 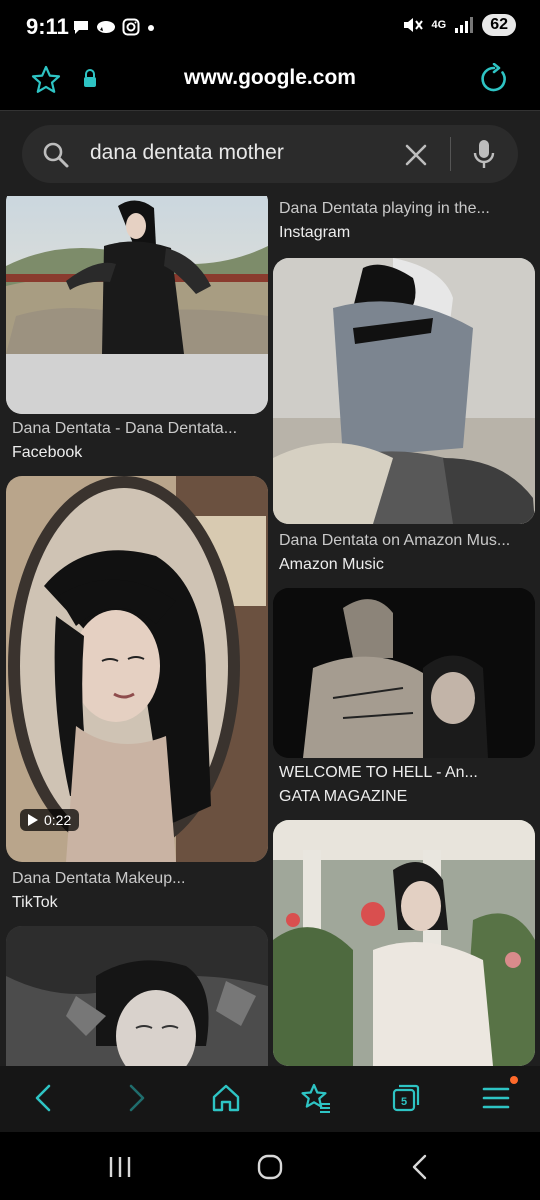 I want to click on network-type: 4G, so click(x=439, y=25).